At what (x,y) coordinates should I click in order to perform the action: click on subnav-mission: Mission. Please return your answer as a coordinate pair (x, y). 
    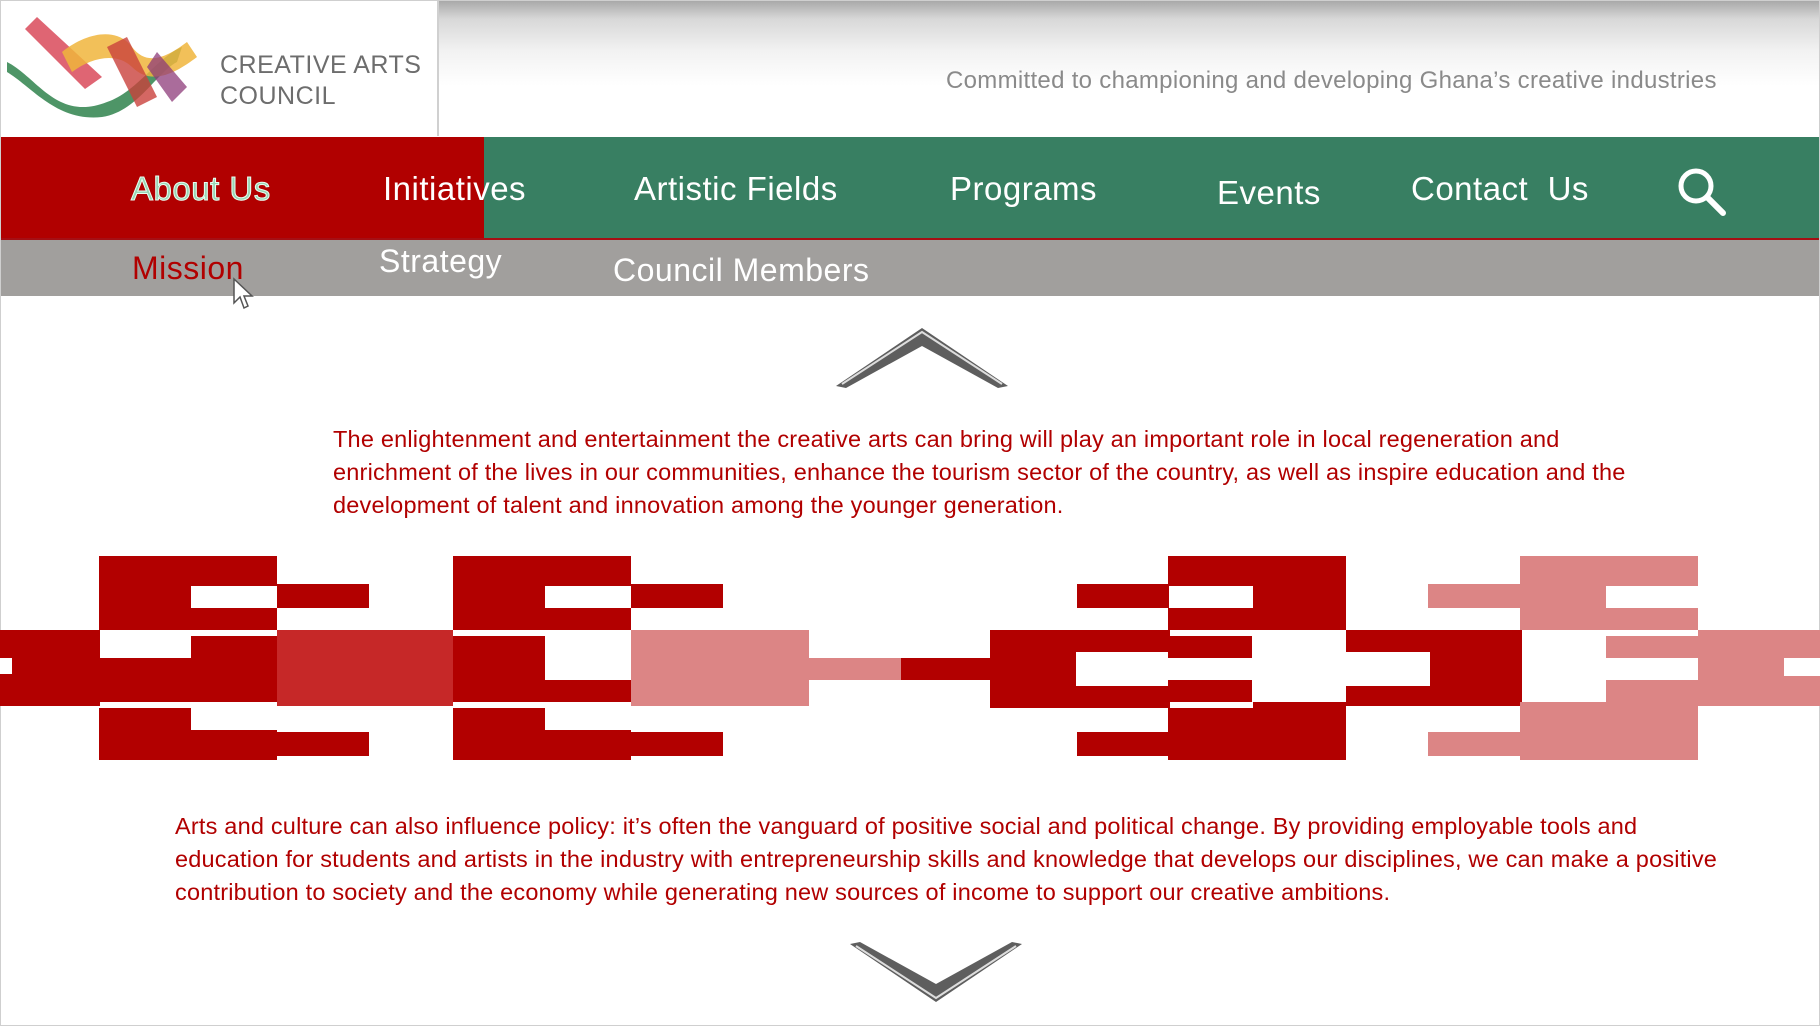
    Looking at the image, I should click on (188, 268).